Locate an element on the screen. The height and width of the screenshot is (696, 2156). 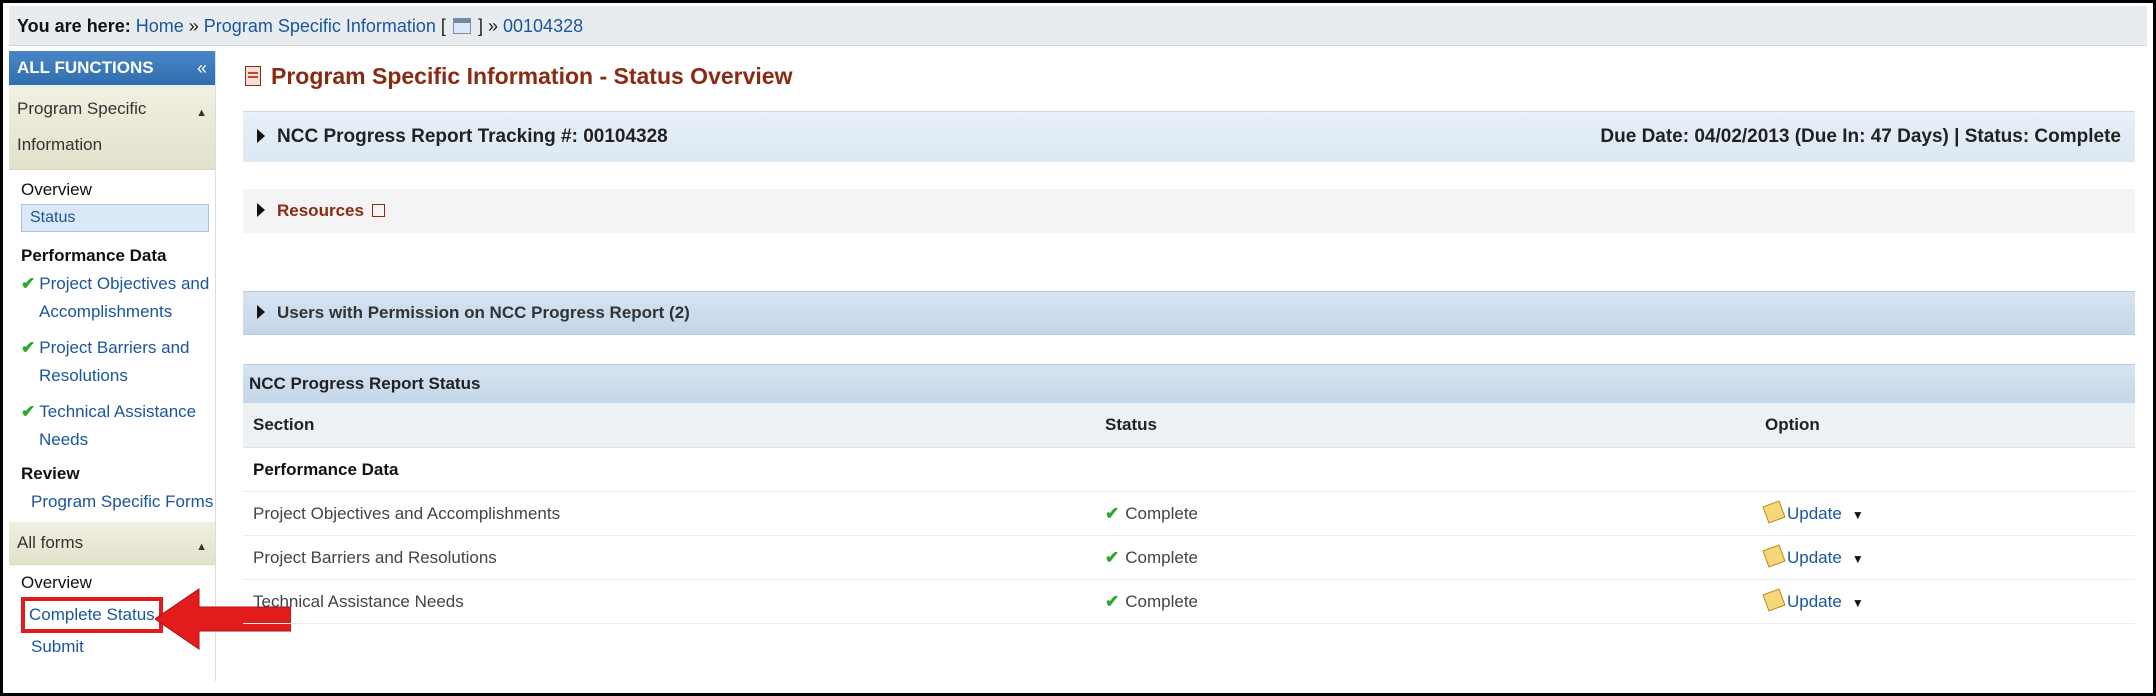
item-label-cont: Needs is located at coordinates (64, 439).